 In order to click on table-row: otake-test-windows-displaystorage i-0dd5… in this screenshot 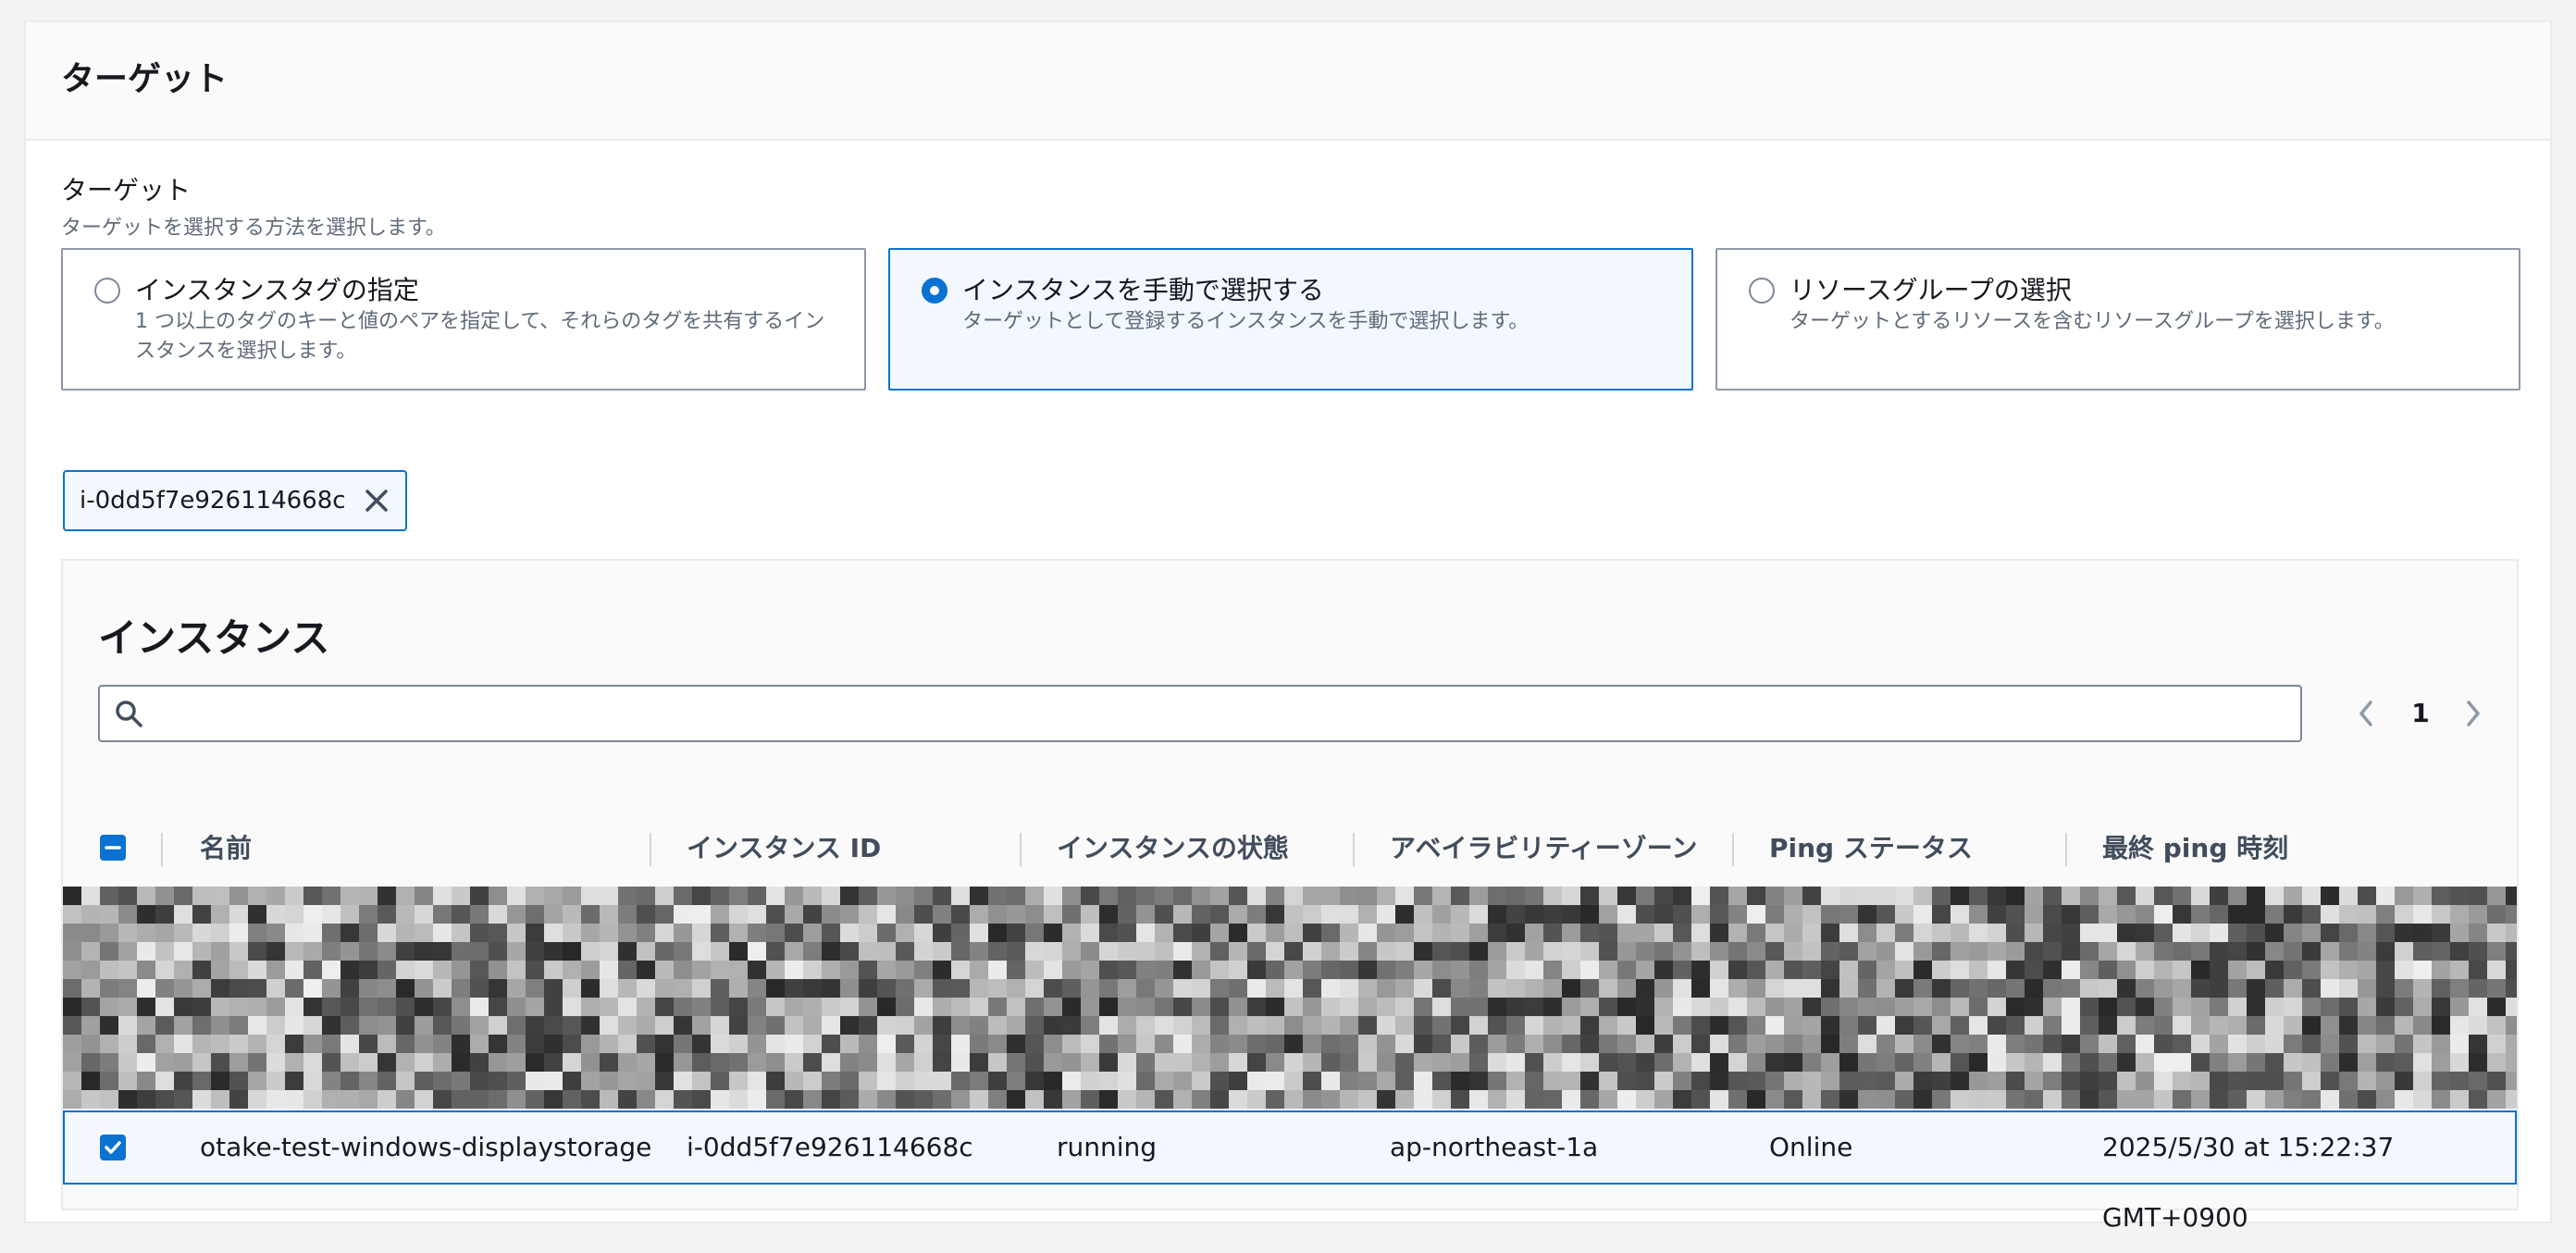, I will do `click(1290, 1171)`.